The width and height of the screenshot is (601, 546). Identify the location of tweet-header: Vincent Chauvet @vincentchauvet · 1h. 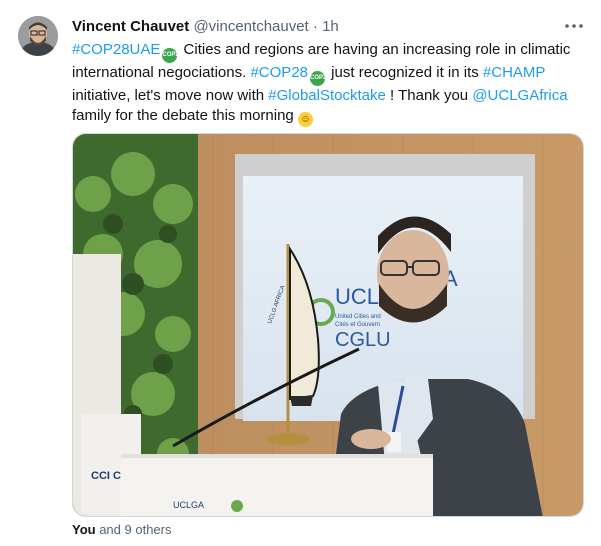
(205, 27).